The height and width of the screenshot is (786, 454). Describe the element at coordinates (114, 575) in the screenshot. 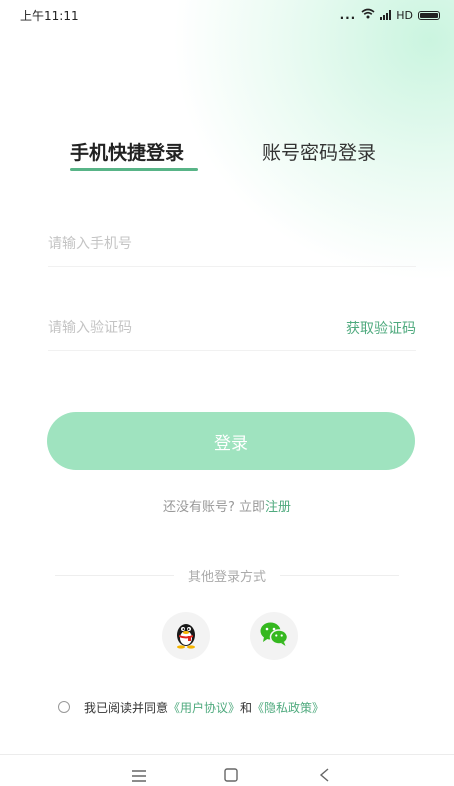

I see `divider-line-left` at that location.